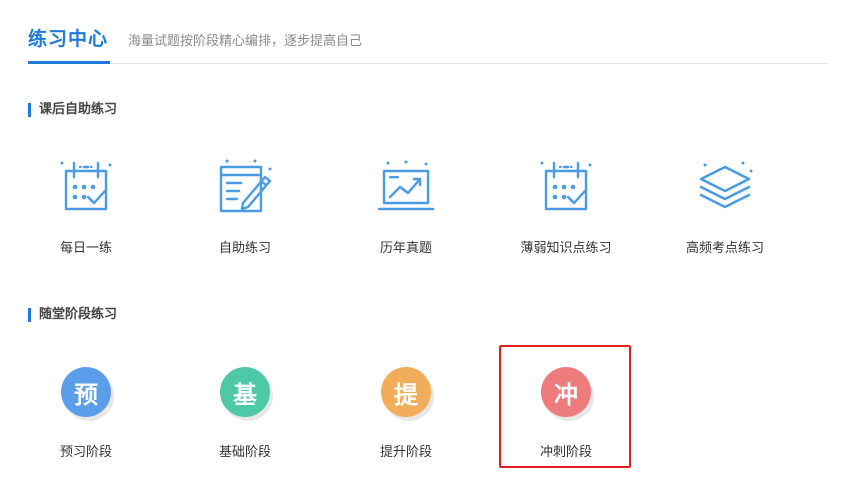  What do you see at coordinates (406, 187) in the screenshot?
I see `laptop-chart-icon` at bounding box center [406, 187].